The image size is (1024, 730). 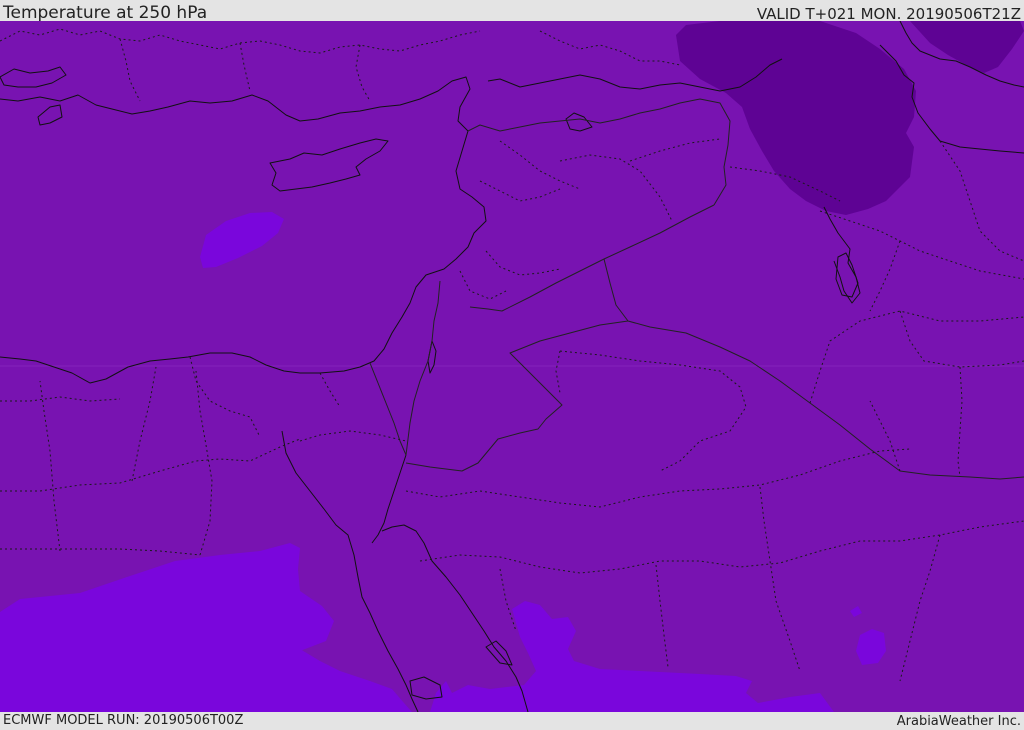 I want to click on model-run-label: ECMWF MODEL RUN: 20190506T00Z, so click(x=123, y=720).